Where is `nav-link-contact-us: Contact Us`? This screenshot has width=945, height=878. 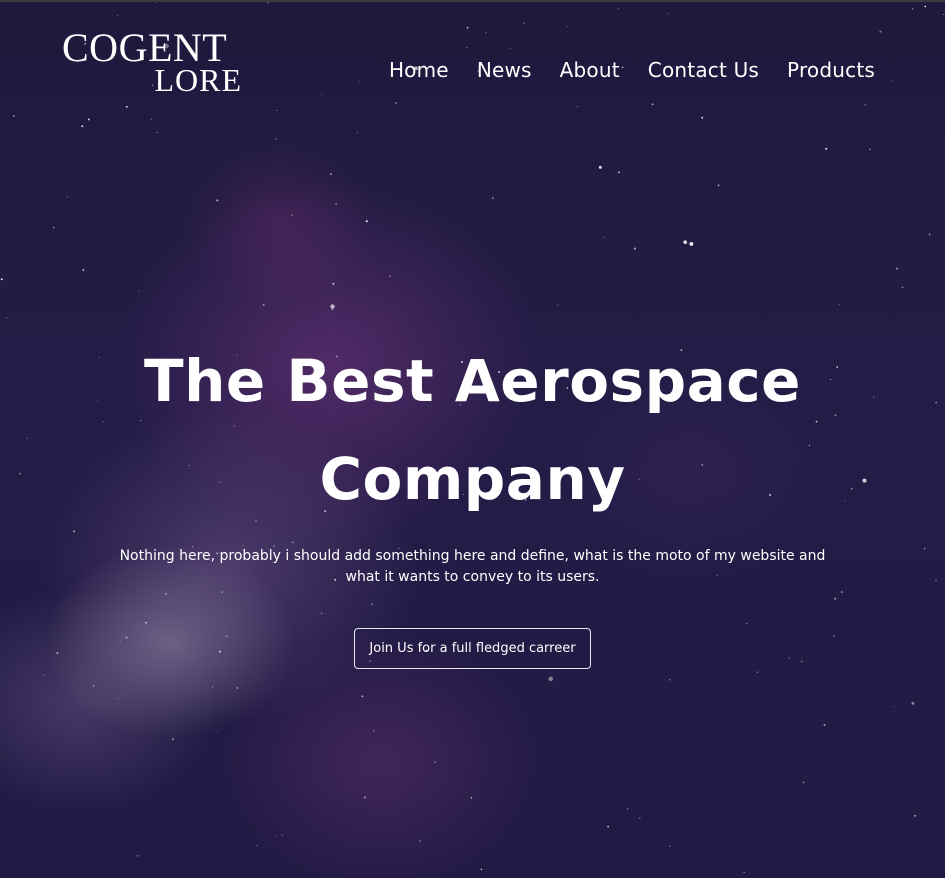 nav-link-contact-us: Contact Us is located at coordinates (703, 70).